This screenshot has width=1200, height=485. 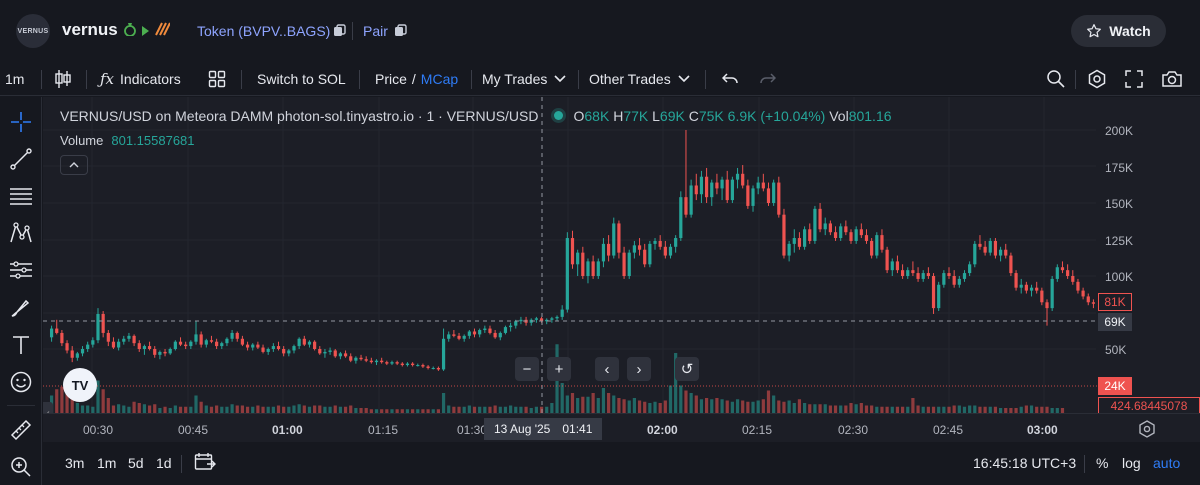 I want to click on auto-scale-toggle: auto, so click(x=1166, y=463).